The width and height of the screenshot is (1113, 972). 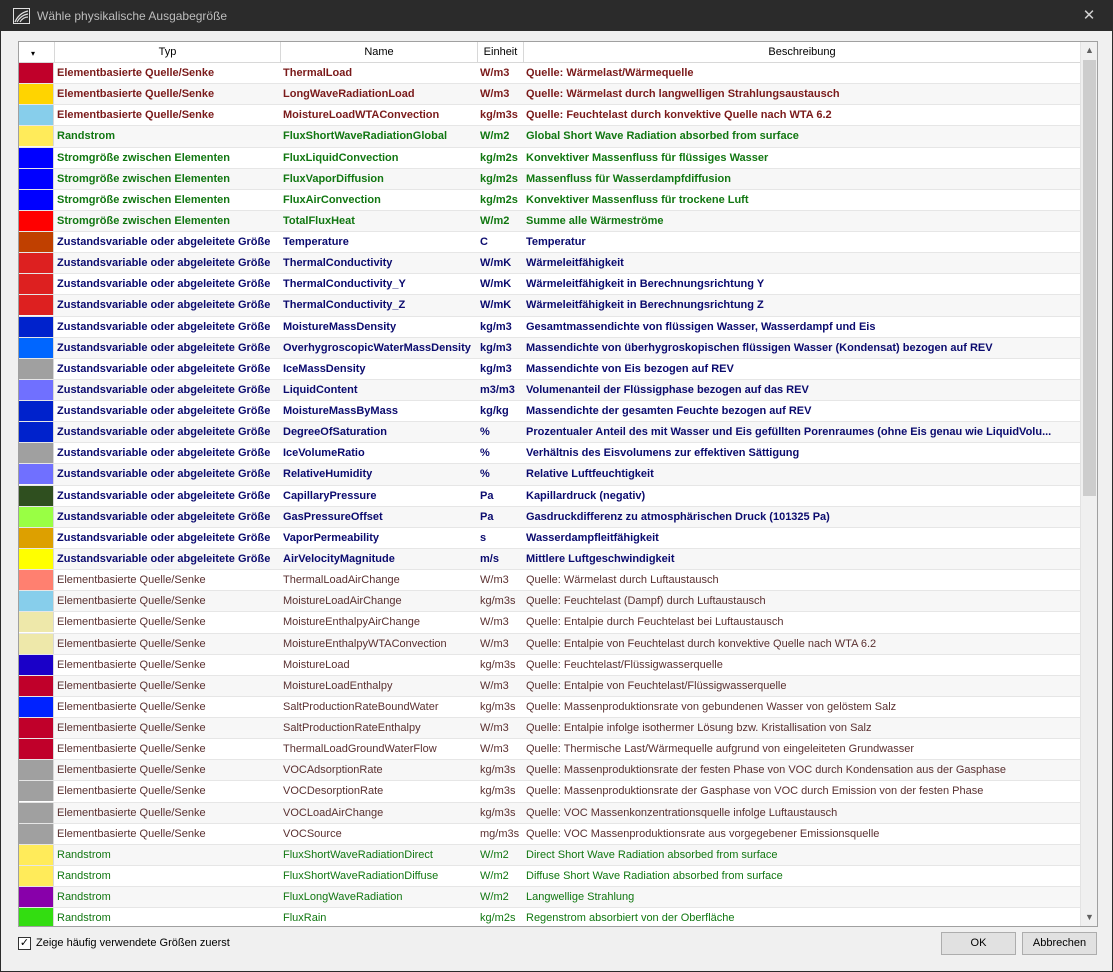 What do you see at coordinates (331, 537) in the screenshot?
I see `name-cell: VaporPermeability` at bounding box center [331, 537].